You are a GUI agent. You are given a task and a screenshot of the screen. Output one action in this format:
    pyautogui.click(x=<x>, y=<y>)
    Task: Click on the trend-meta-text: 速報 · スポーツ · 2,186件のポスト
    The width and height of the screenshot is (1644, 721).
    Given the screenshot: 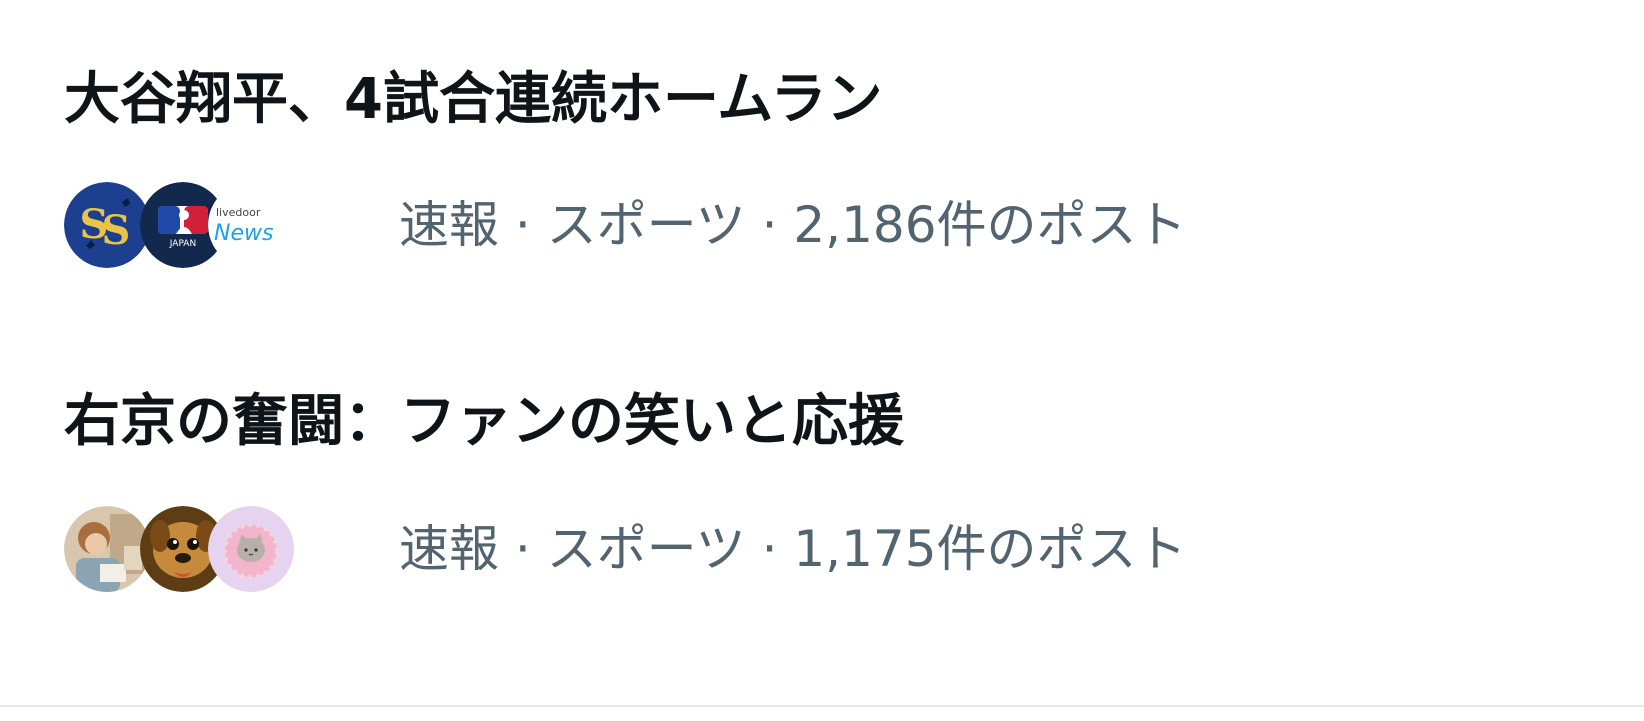 What is the action you would take?
    pyautogui.click(x=793, y=225)
    